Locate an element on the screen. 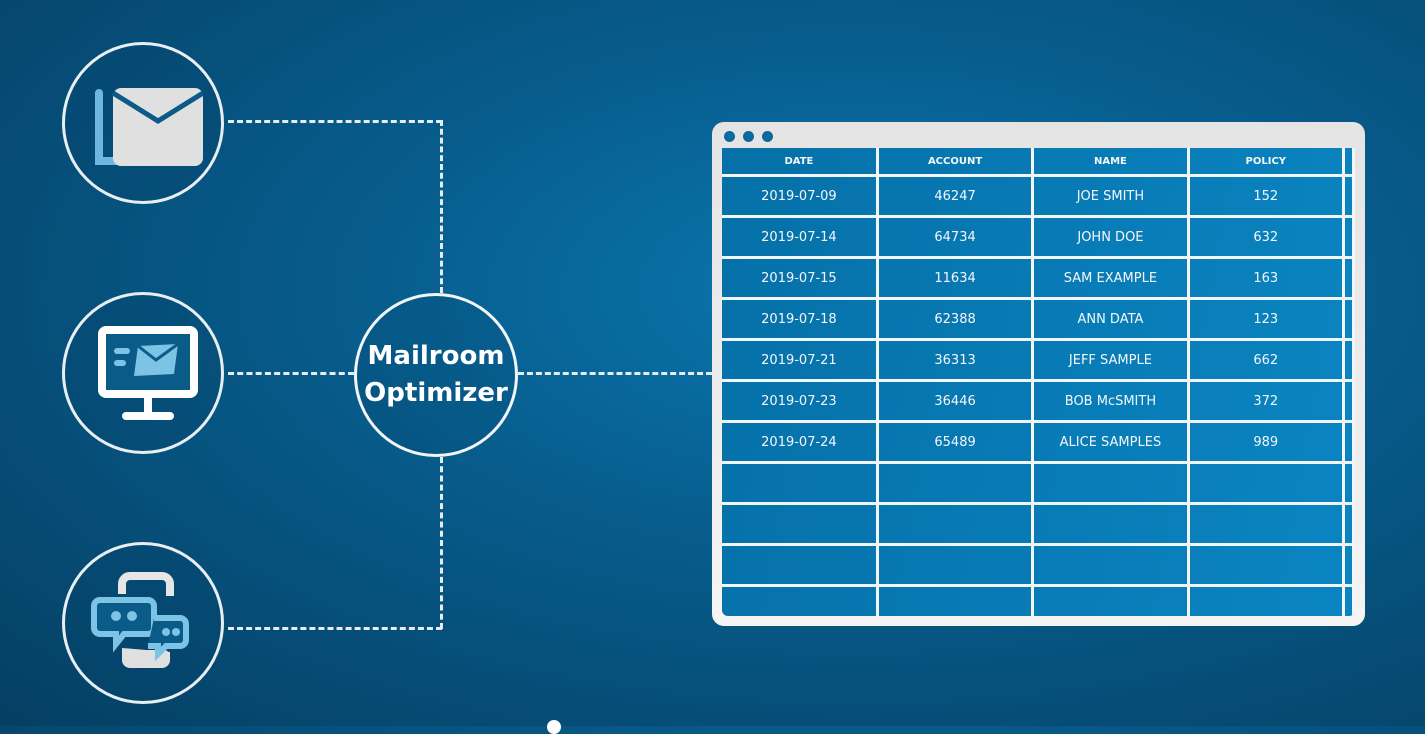 The image size is (1425, 734). cell-name: JOE SMITH is located at coordinates (1110, 196).